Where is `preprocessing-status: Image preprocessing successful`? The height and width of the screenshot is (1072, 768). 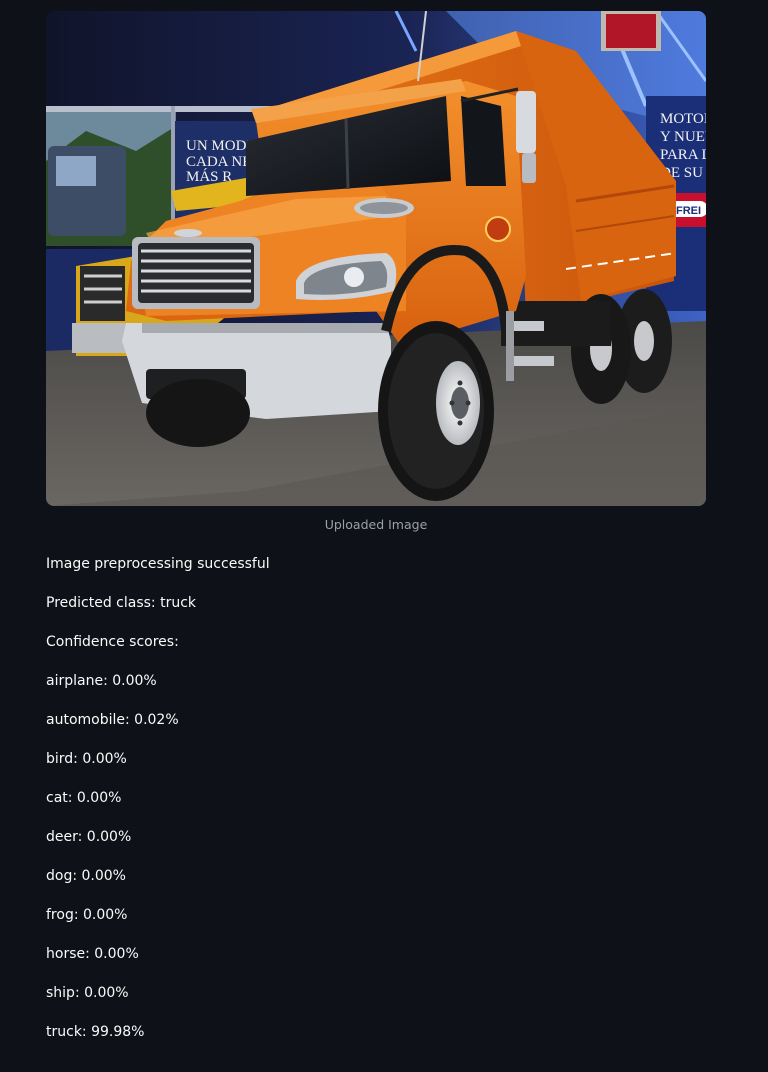 preprocessing-status: Image preprocessing successful is located at coordinates (158, 564).